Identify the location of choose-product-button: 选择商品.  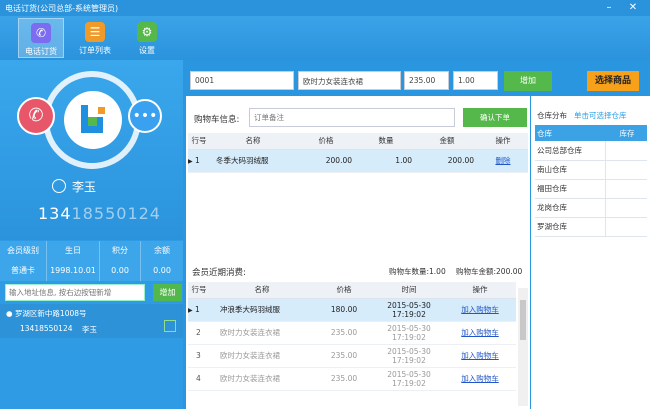
(613, 81).